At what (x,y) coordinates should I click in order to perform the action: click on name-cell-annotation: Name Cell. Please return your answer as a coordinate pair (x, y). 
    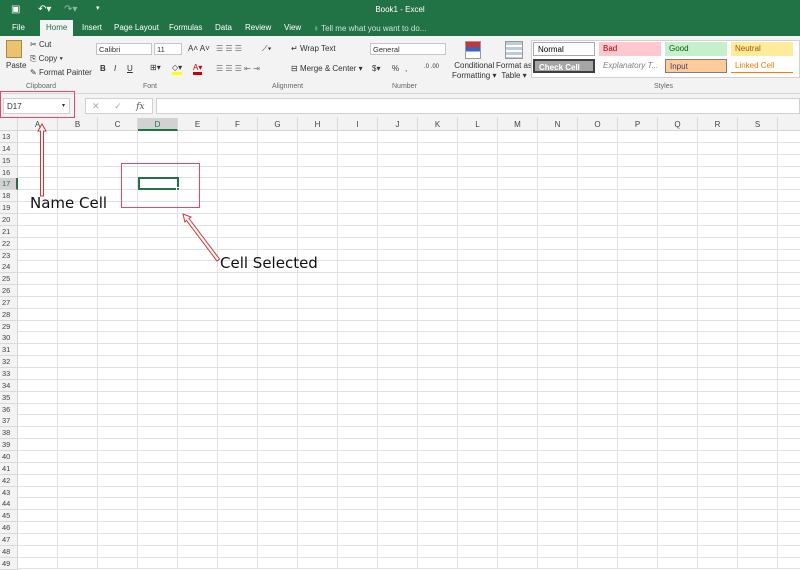
    Looking at the image, I should click on (69, 203).